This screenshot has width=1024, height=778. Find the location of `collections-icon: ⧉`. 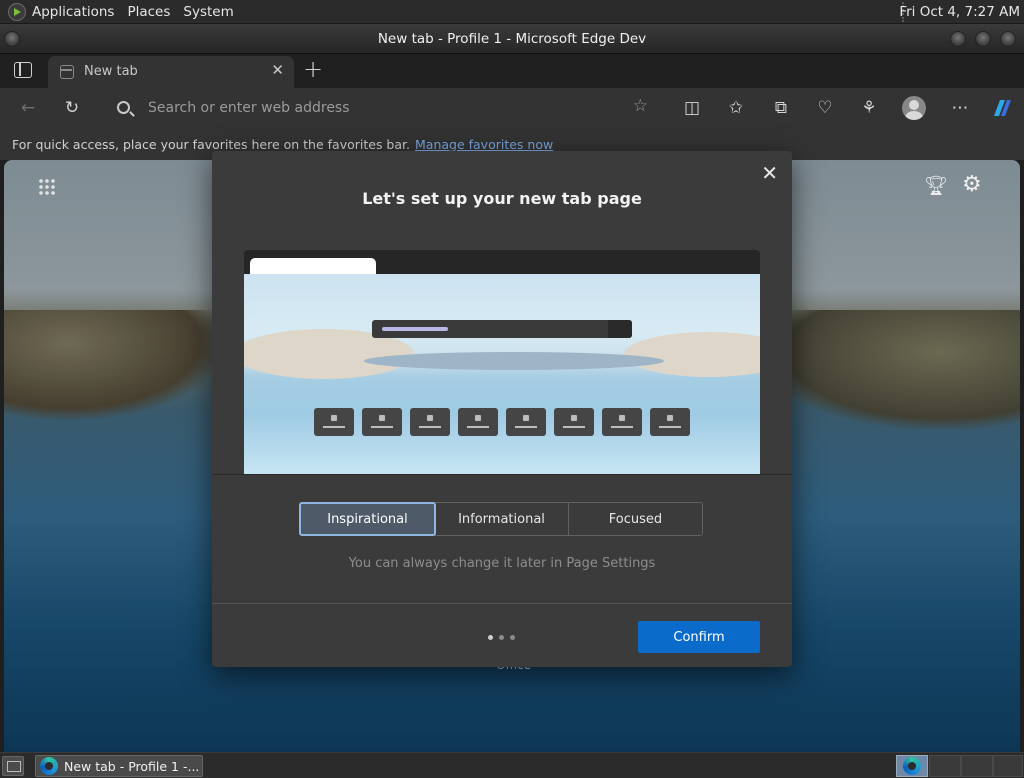

collections-icon: ⧉ is located at coordinates (781, 108).